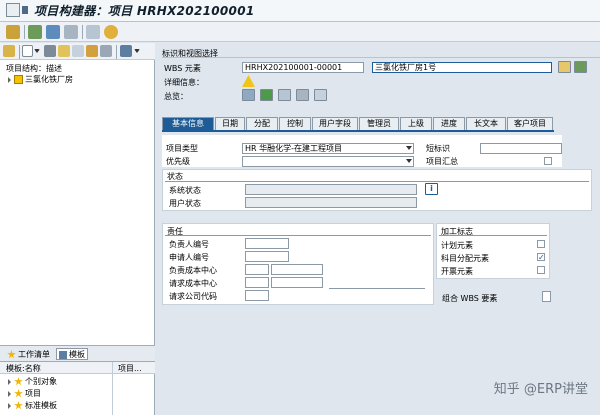 This screenshot has width=600, height=415. I want to click on status-panel: 状态 系统状态 i 用户状态, so click(377, 190).